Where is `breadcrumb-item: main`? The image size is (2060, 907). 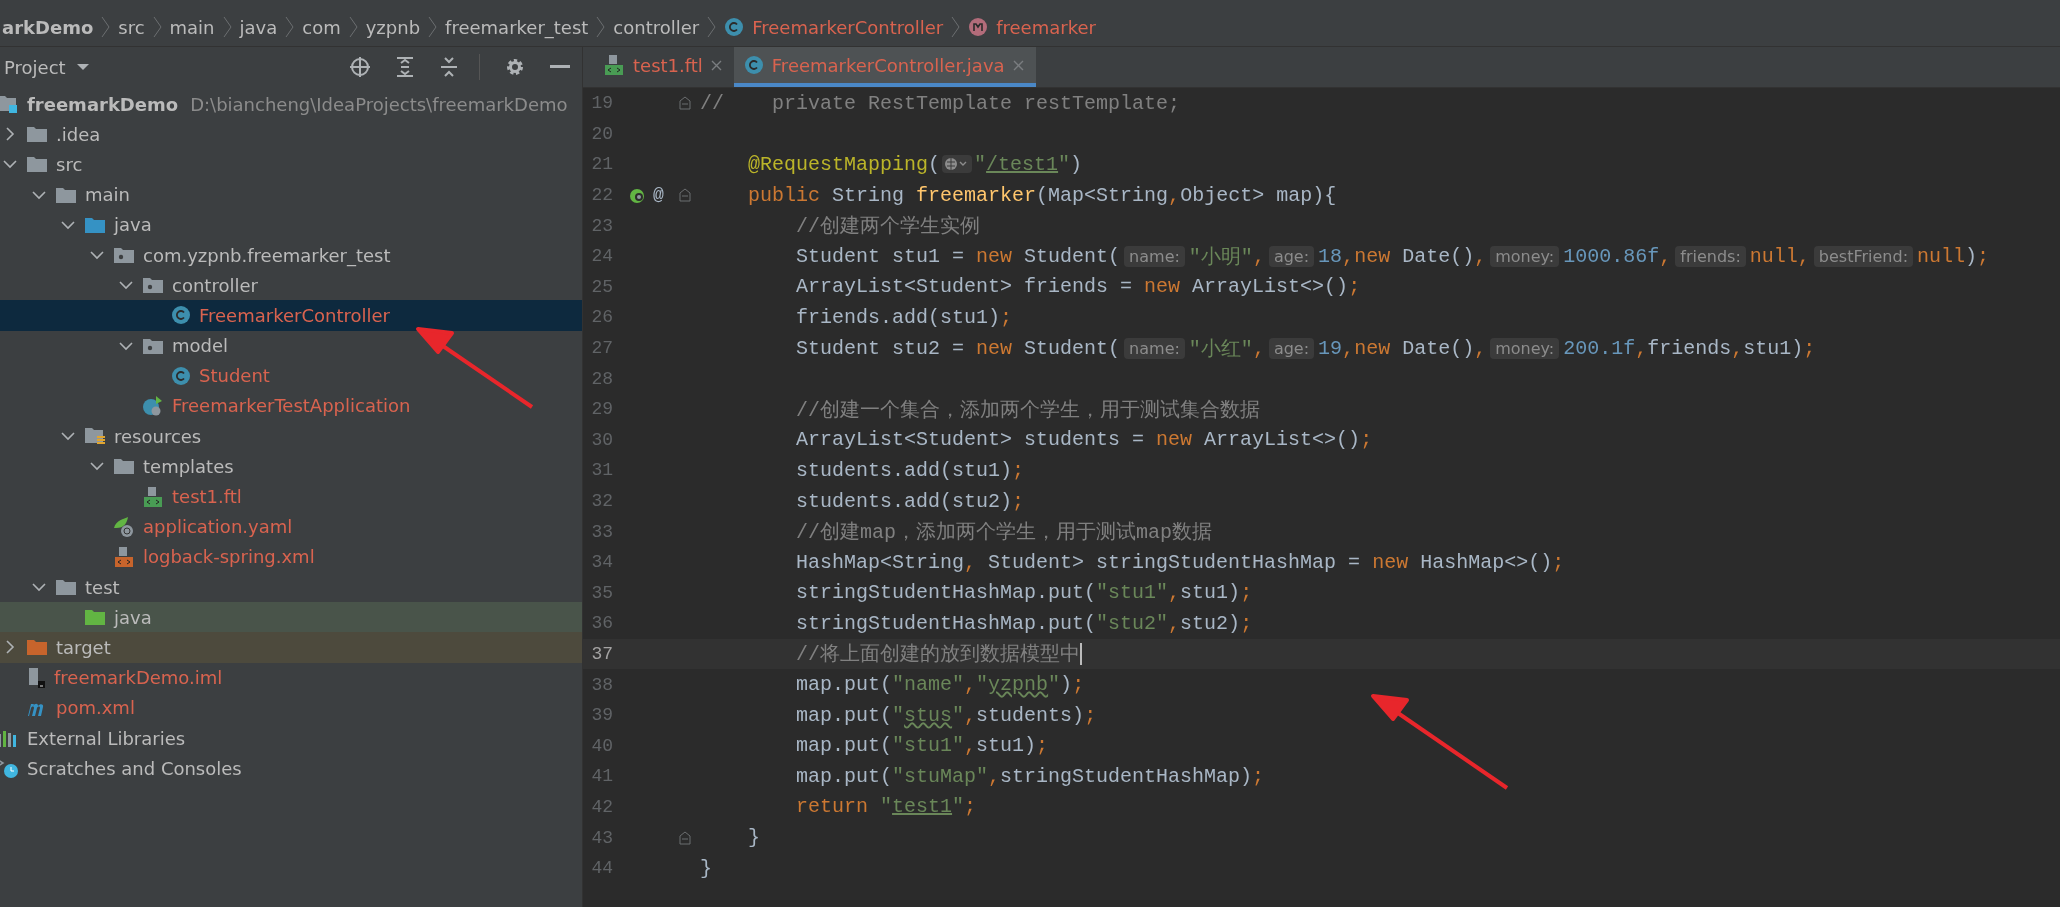 breadcrumb-item: main is located at coordinates (192, 27).